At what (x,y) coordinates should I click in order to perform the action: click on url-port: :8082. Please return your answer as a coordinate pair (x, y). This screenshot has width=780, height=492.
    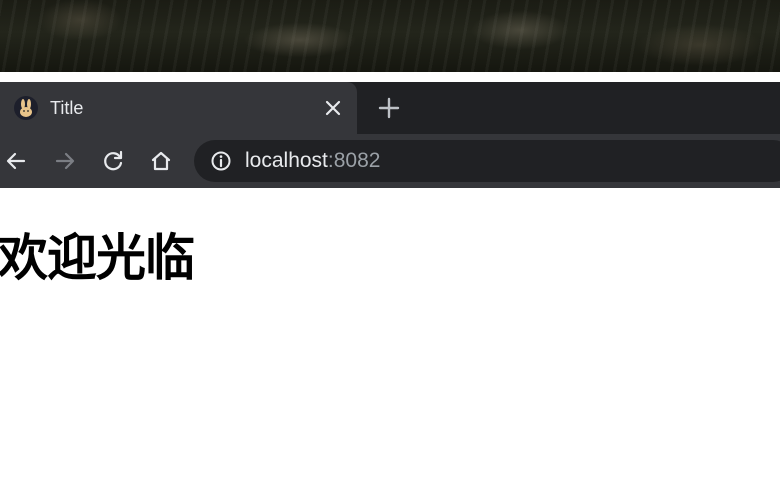
    Looking at the image, I should click on (354, 160).